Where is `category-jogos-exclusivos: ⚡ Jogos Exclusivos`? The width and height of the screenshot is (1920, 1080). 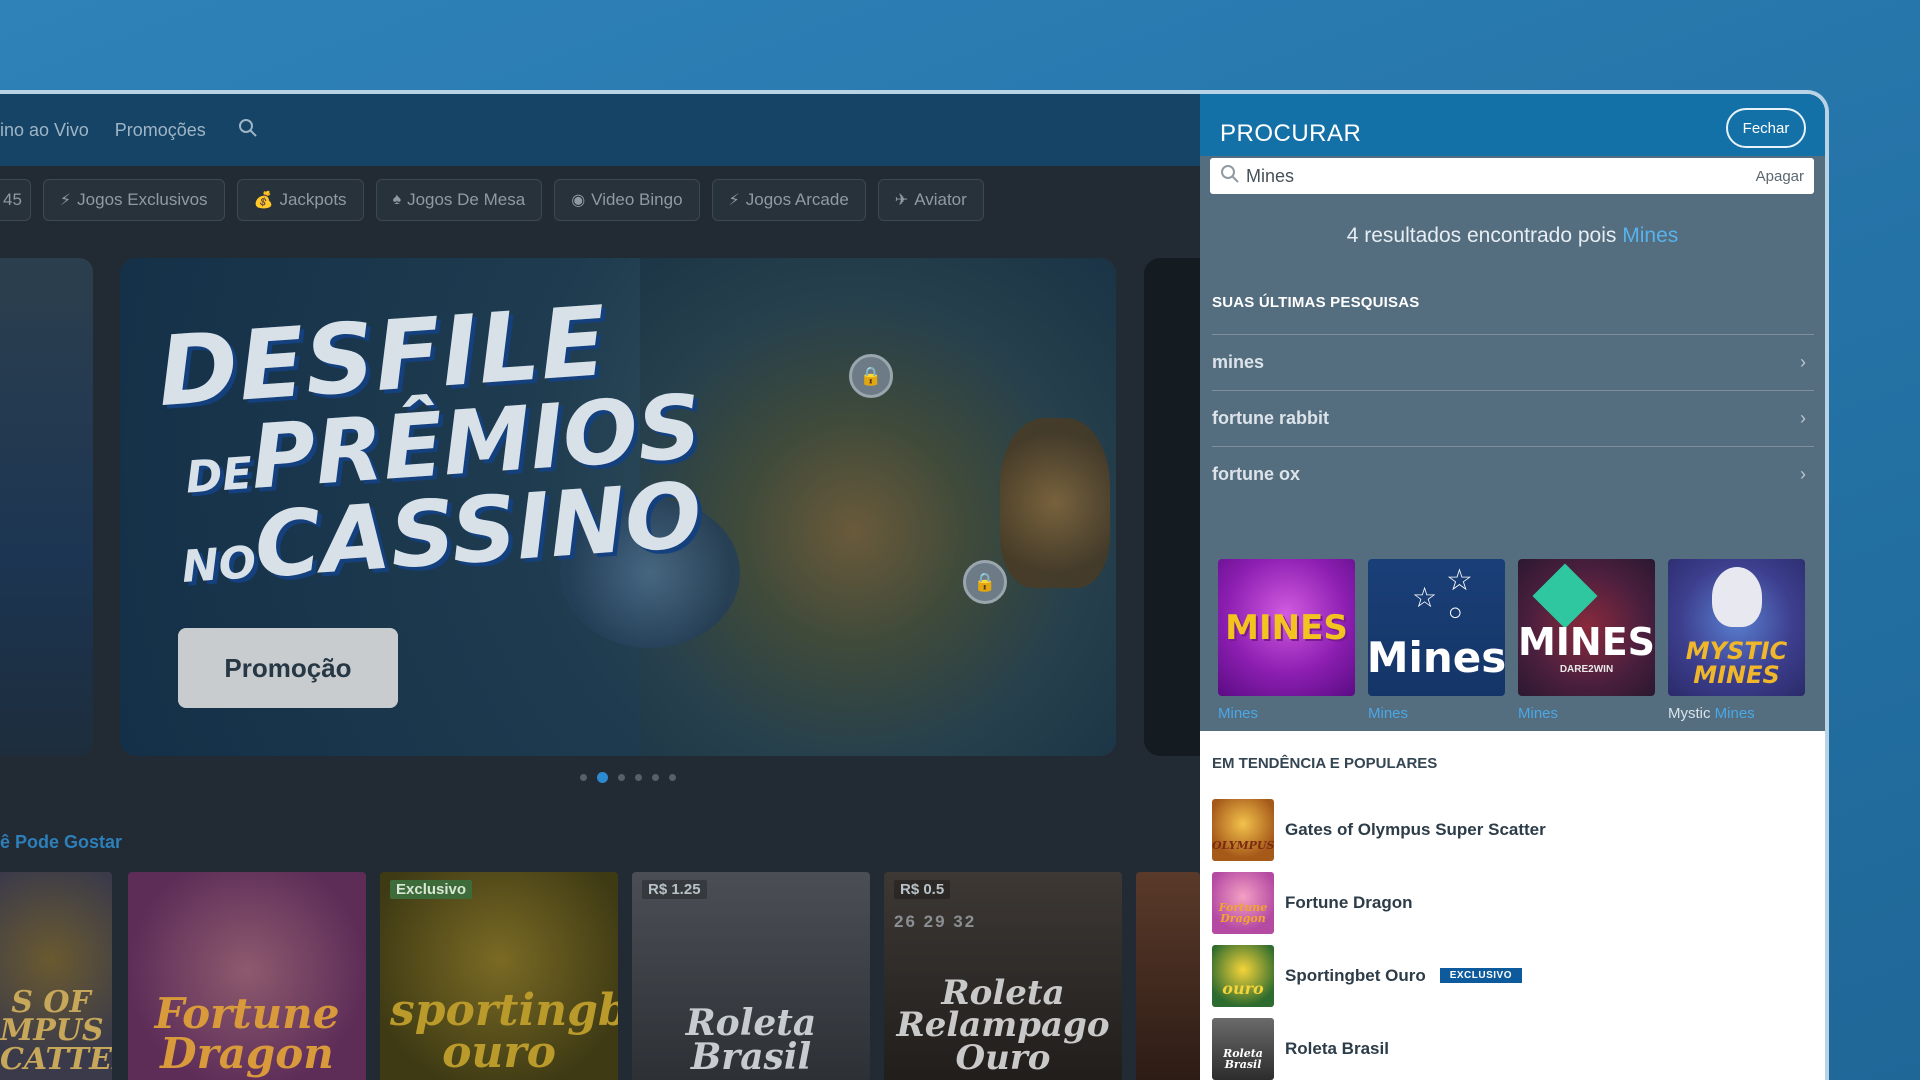 category-jogos-exclusivos: ⚡ Jogos Exclusivos is located at coordinates (133, 200).